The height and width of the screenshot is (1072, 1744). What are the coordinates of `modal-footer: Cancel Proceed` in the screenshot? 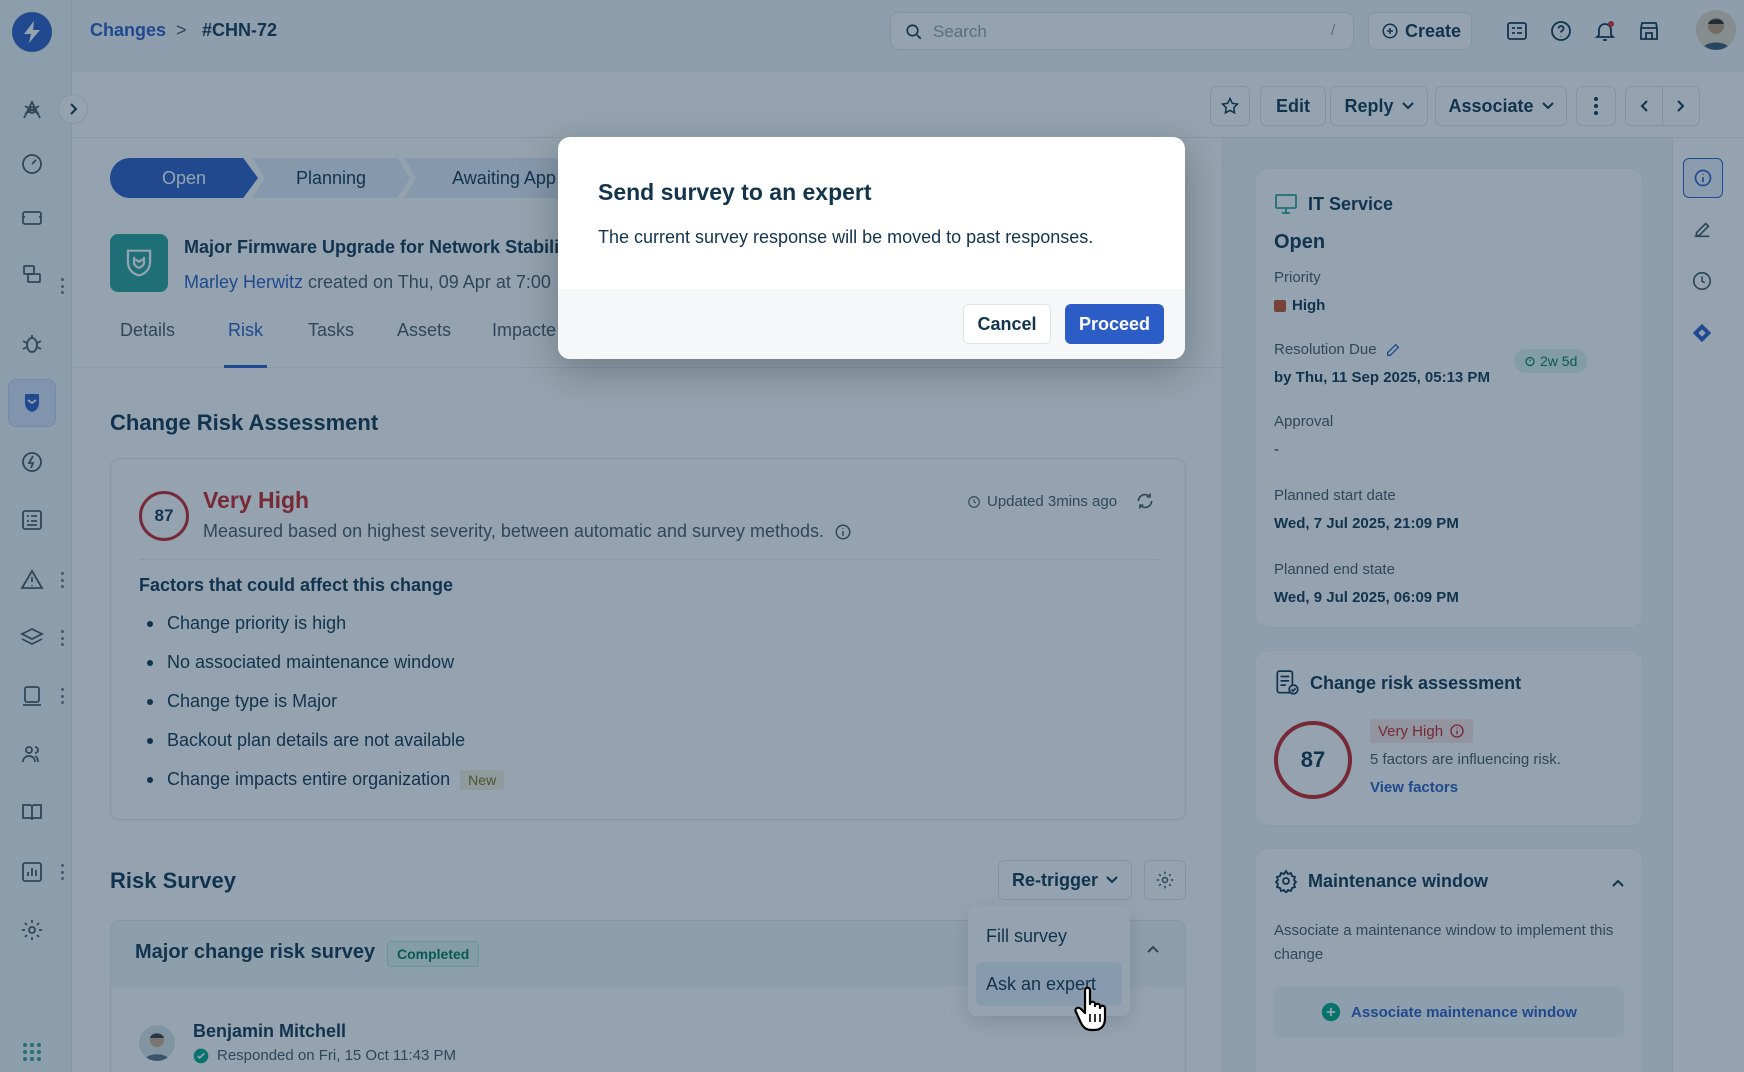 It's located at (871, 324).